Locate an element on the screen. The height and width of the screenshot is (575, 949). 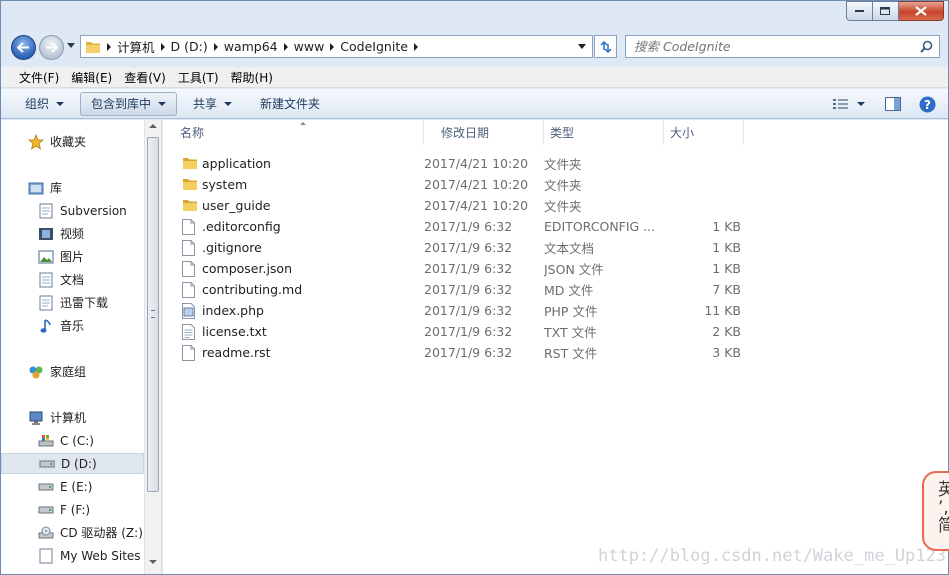
file-name-cell: composer.json is located at coordinates (293, 268).